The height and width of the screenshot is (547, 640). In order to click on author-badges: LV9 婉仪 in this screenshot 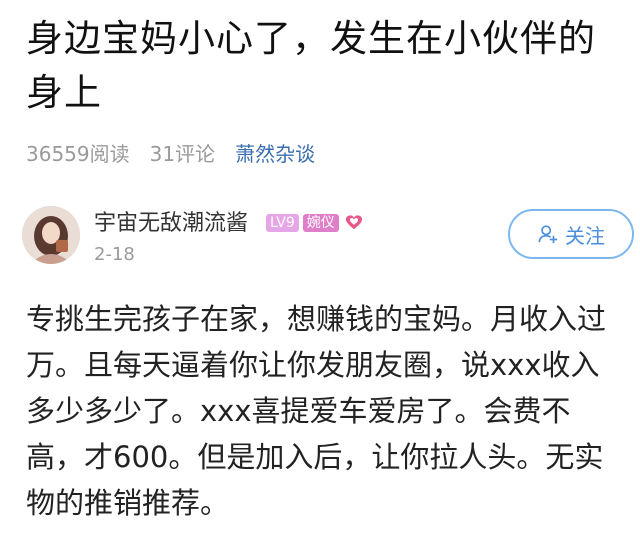, I will do `click(314, 223)`.